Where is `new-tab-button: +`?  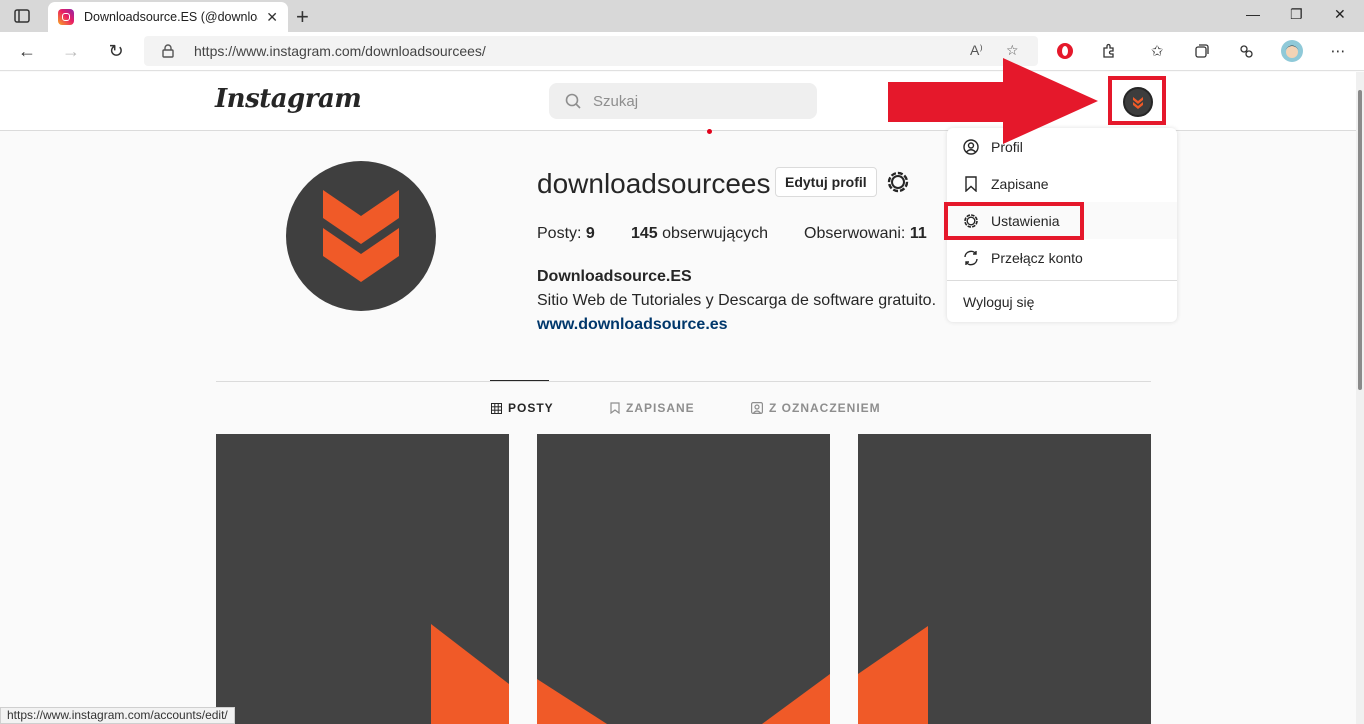
new-tab-button: + is located at coordinates (302, 17).